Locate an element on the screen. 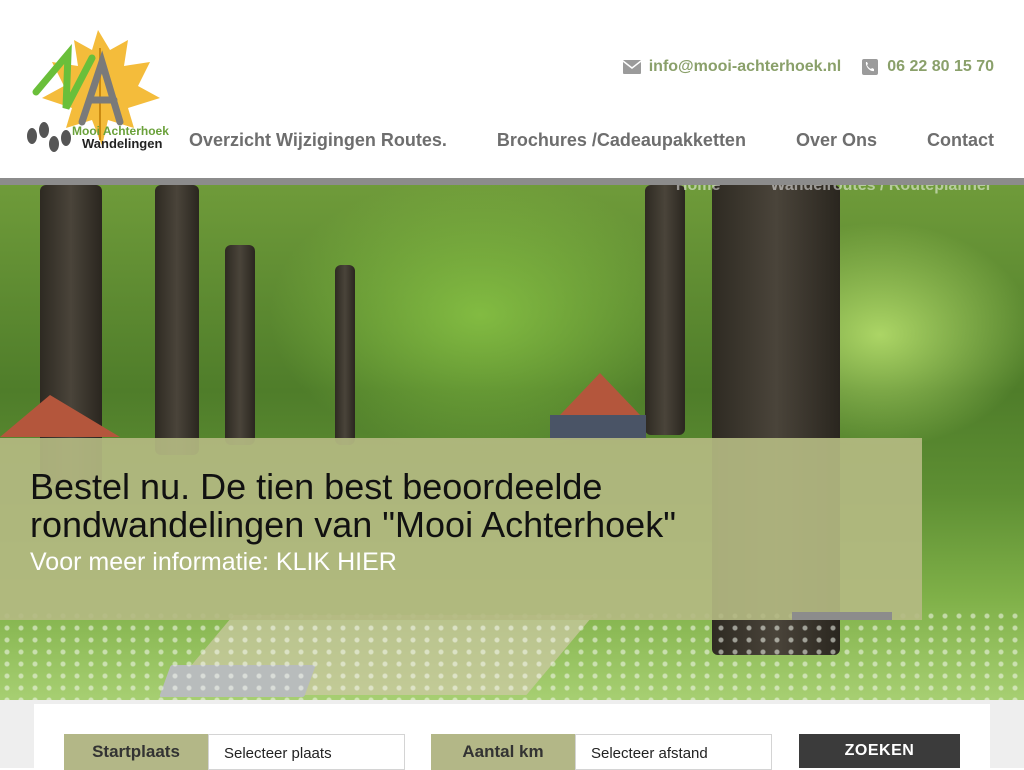  startplace-filter: Startplaats Selecteer plaats is located at coordinates (234, 752).